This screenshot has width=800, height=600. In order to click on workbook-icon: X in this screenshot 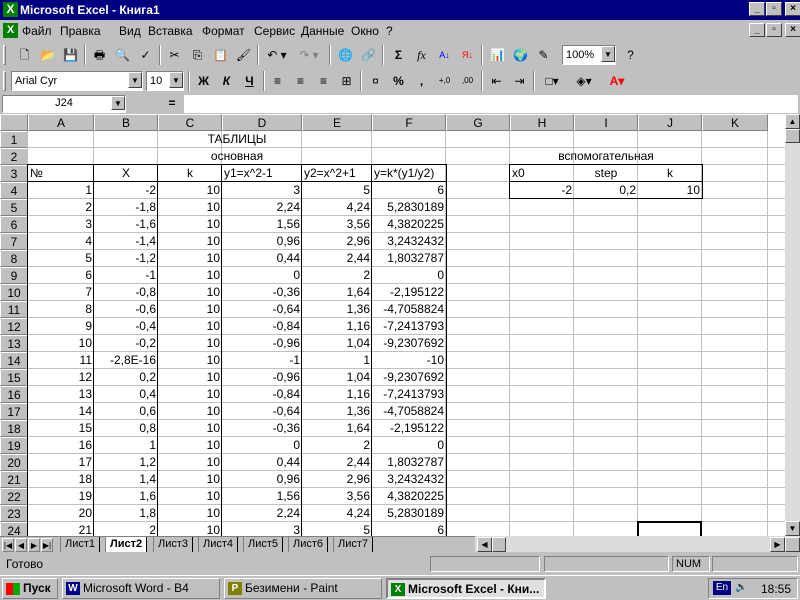, I will do `click(10, 30)`.